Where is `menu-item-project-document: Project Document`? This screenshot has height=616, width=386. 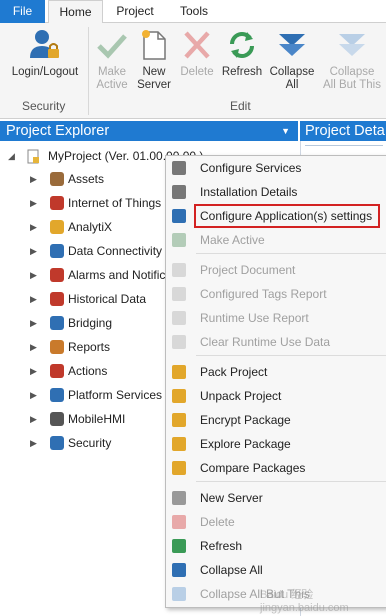
menu-item-project-document: Project Document is located at coordinates (276, 270).